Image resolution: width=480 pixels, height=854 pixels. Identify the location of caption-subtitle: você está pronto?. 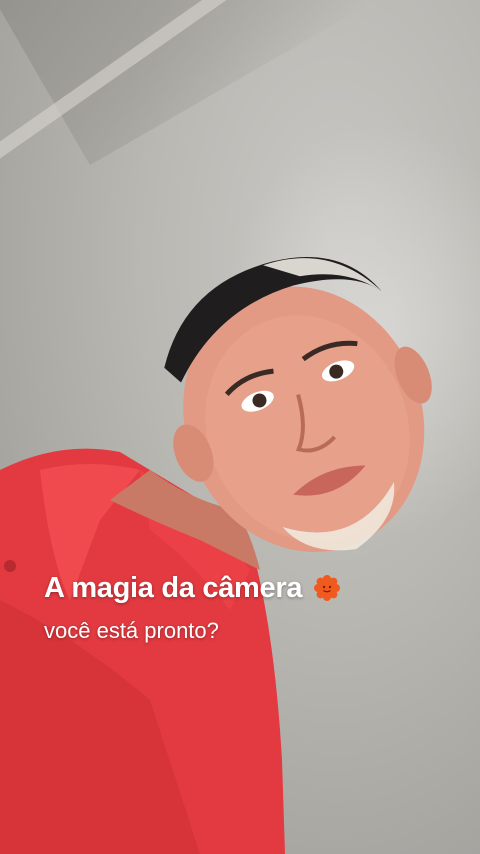
(131, 630).